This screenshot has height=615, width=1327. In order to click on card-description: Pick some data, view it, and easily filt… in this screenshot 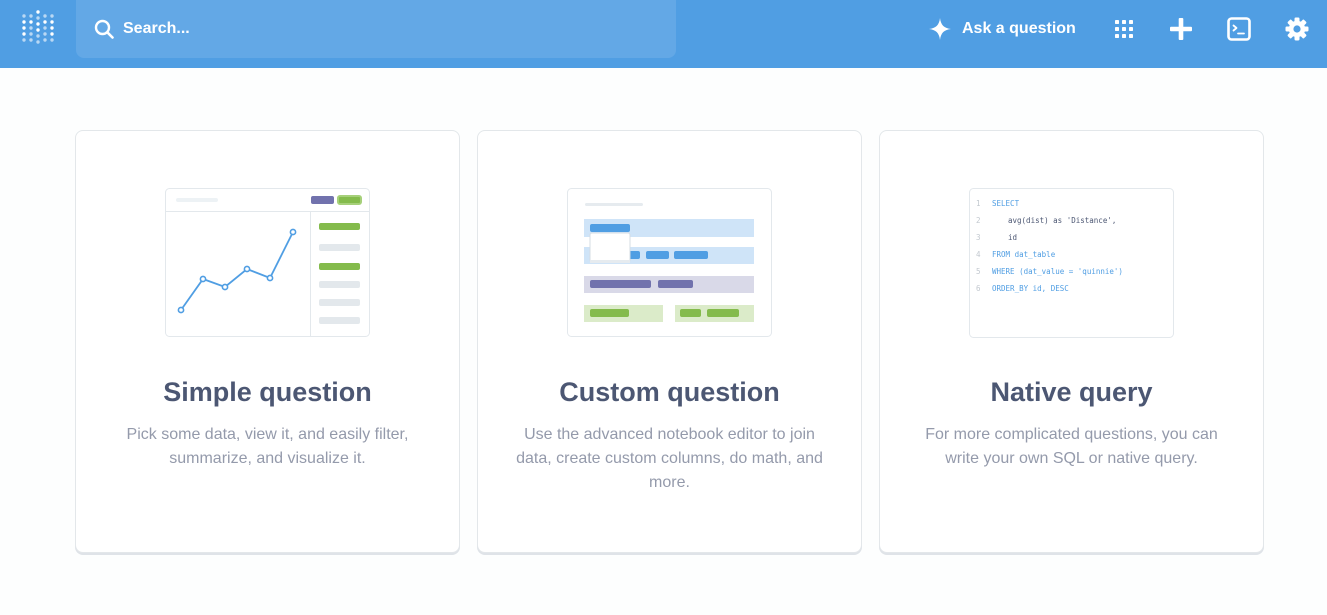, I will do `click(267, 446)`.